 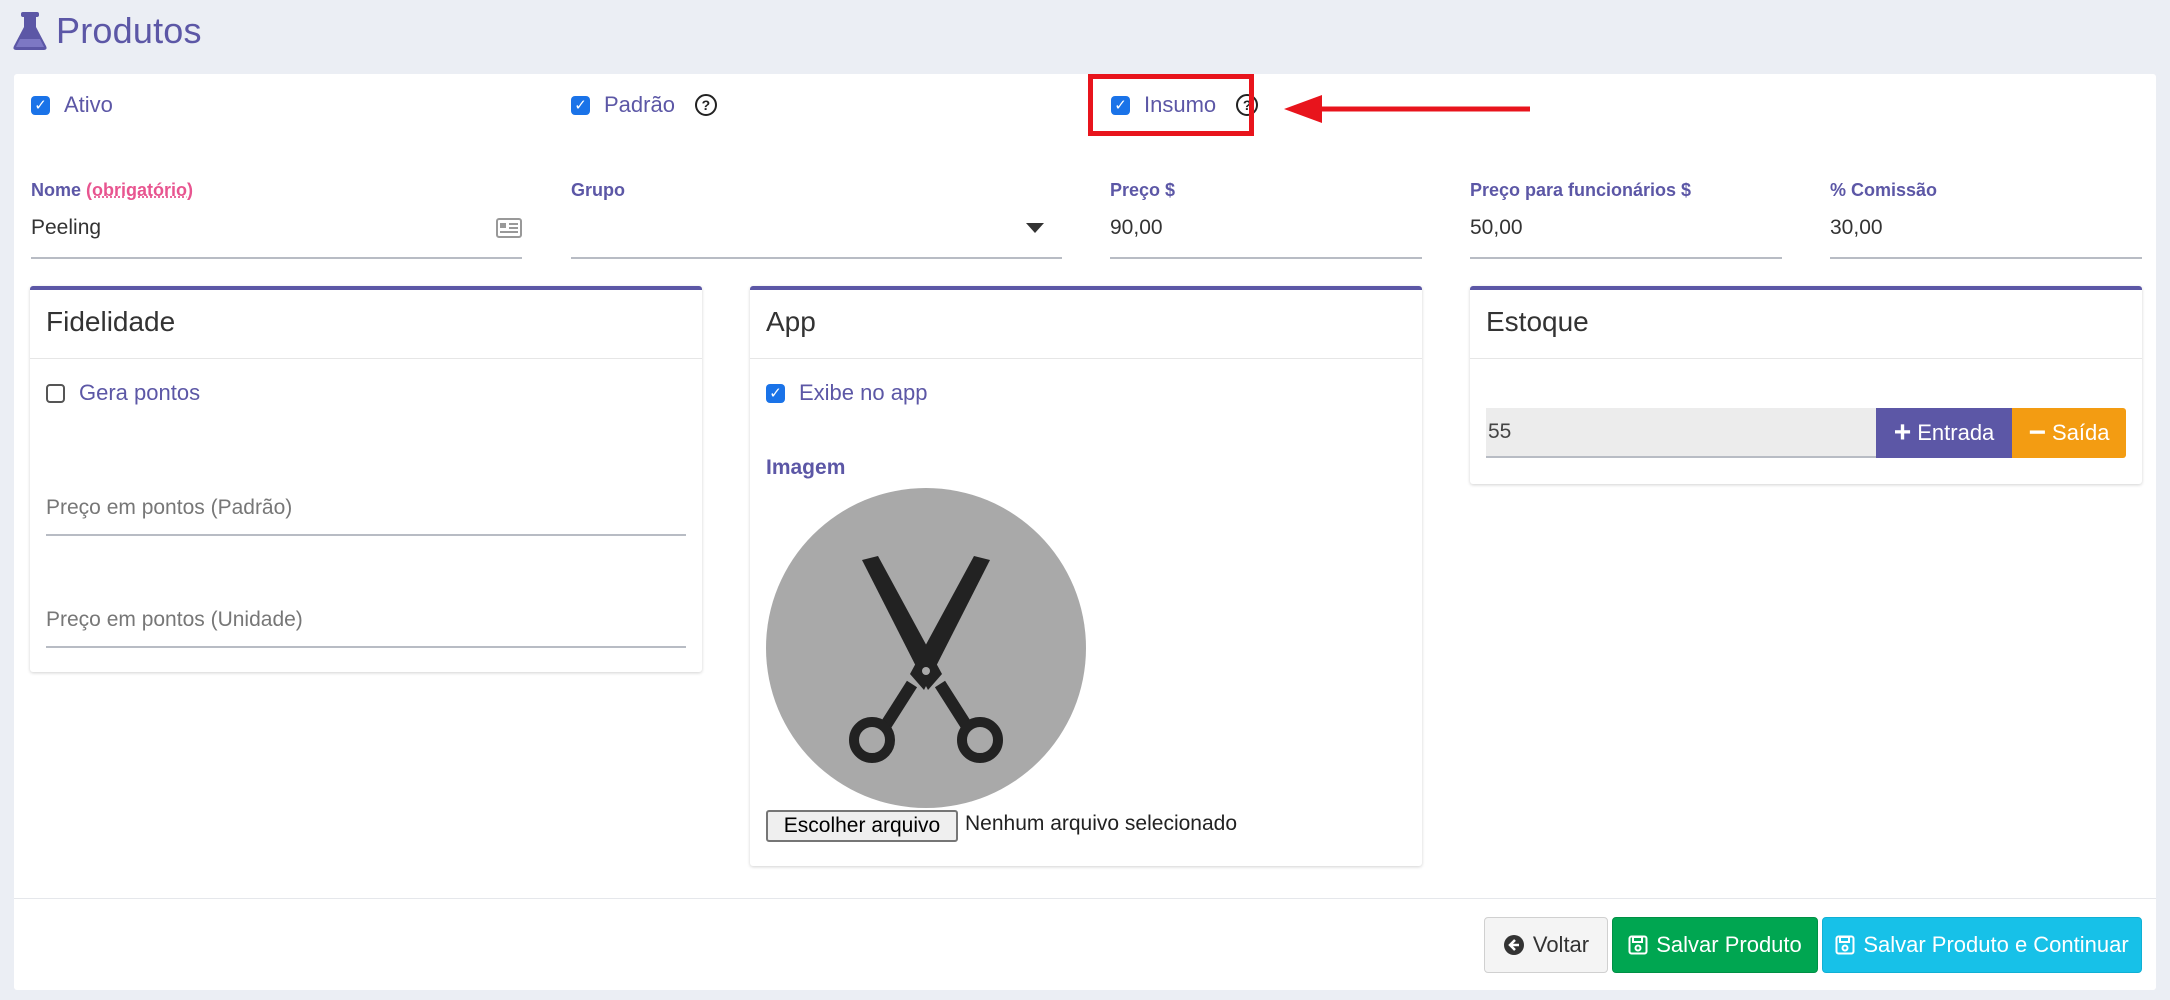 I want to click on salvar-continuar-button: Salvar Produto e Continuar, so click(x=1982, y=945).